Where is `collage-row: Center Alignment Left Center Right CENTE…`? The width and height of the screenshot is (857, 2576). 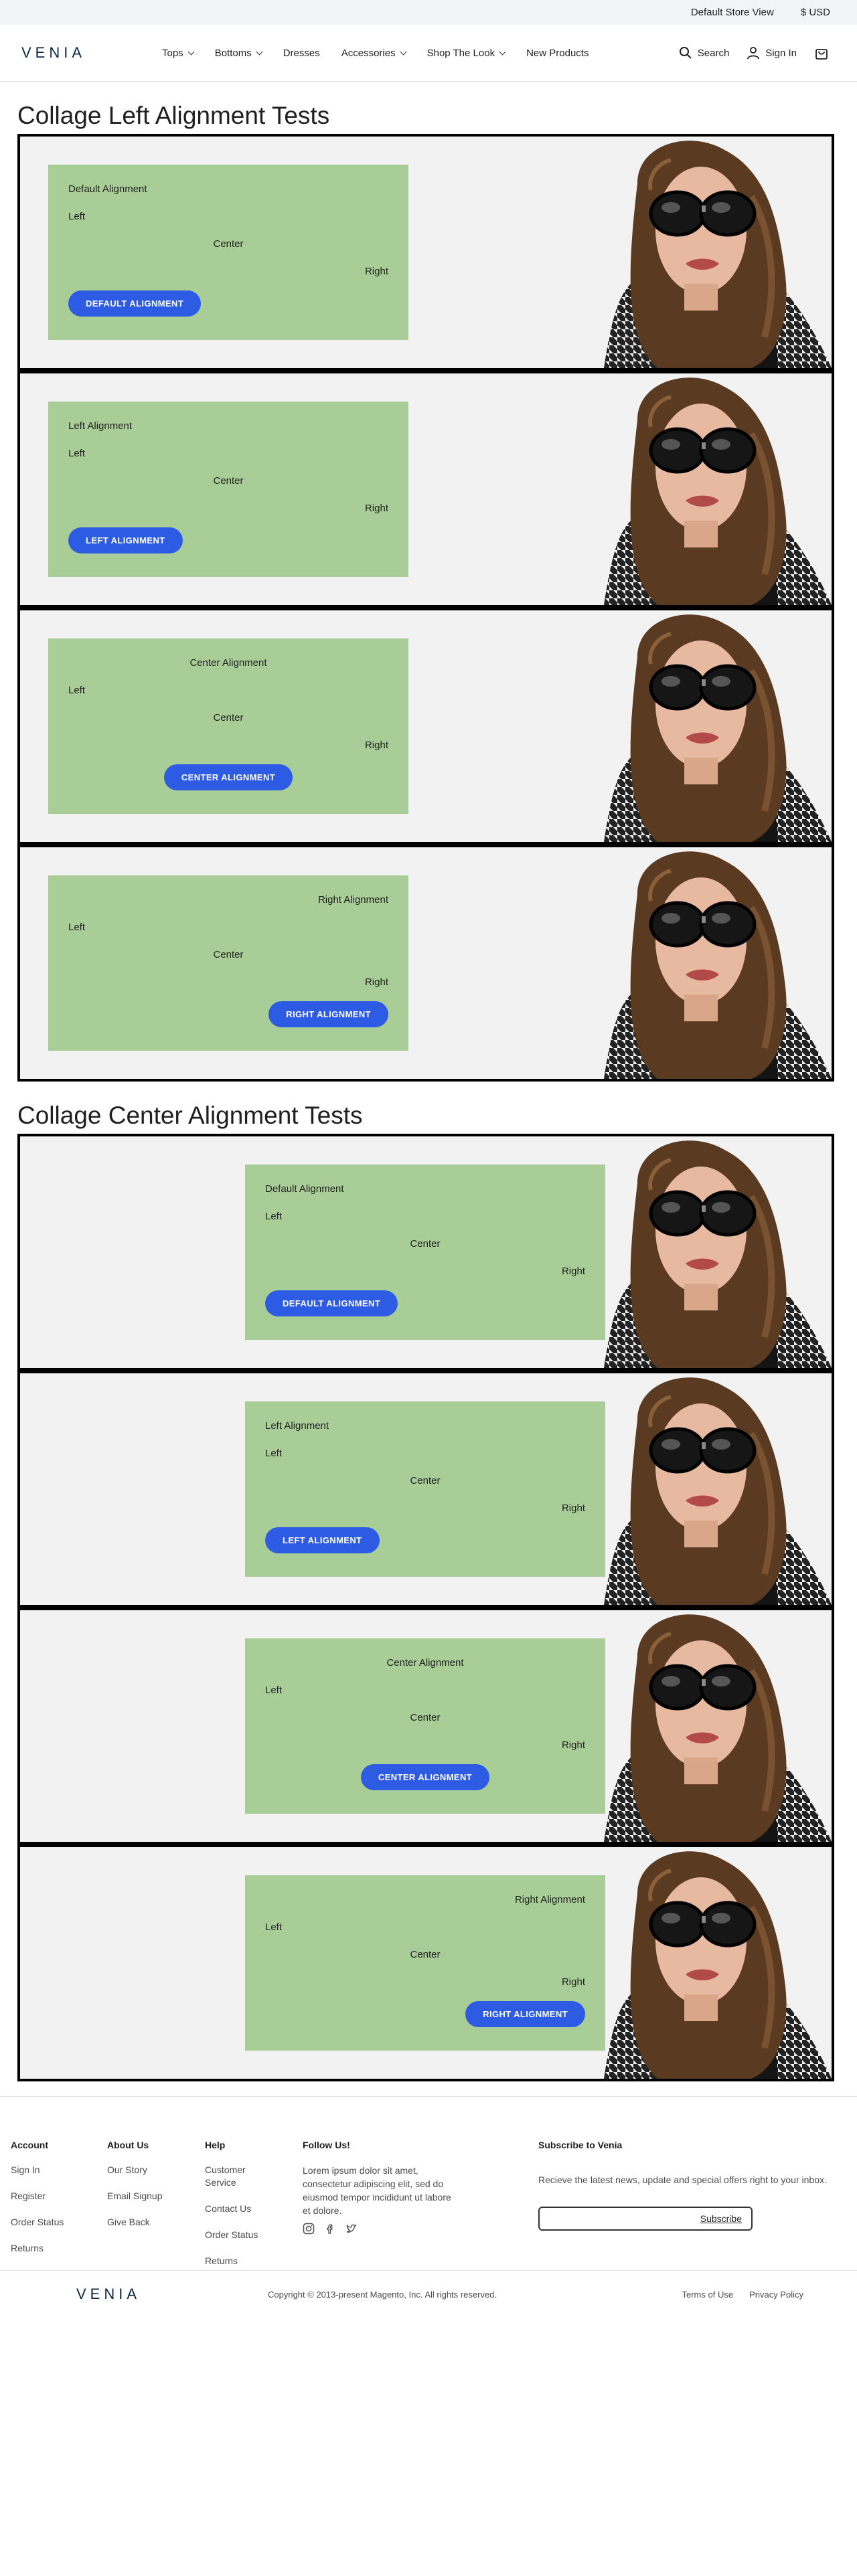
collage-row: Center Alignment Left Center Right CENTE… is located at coordinates (426, 728).